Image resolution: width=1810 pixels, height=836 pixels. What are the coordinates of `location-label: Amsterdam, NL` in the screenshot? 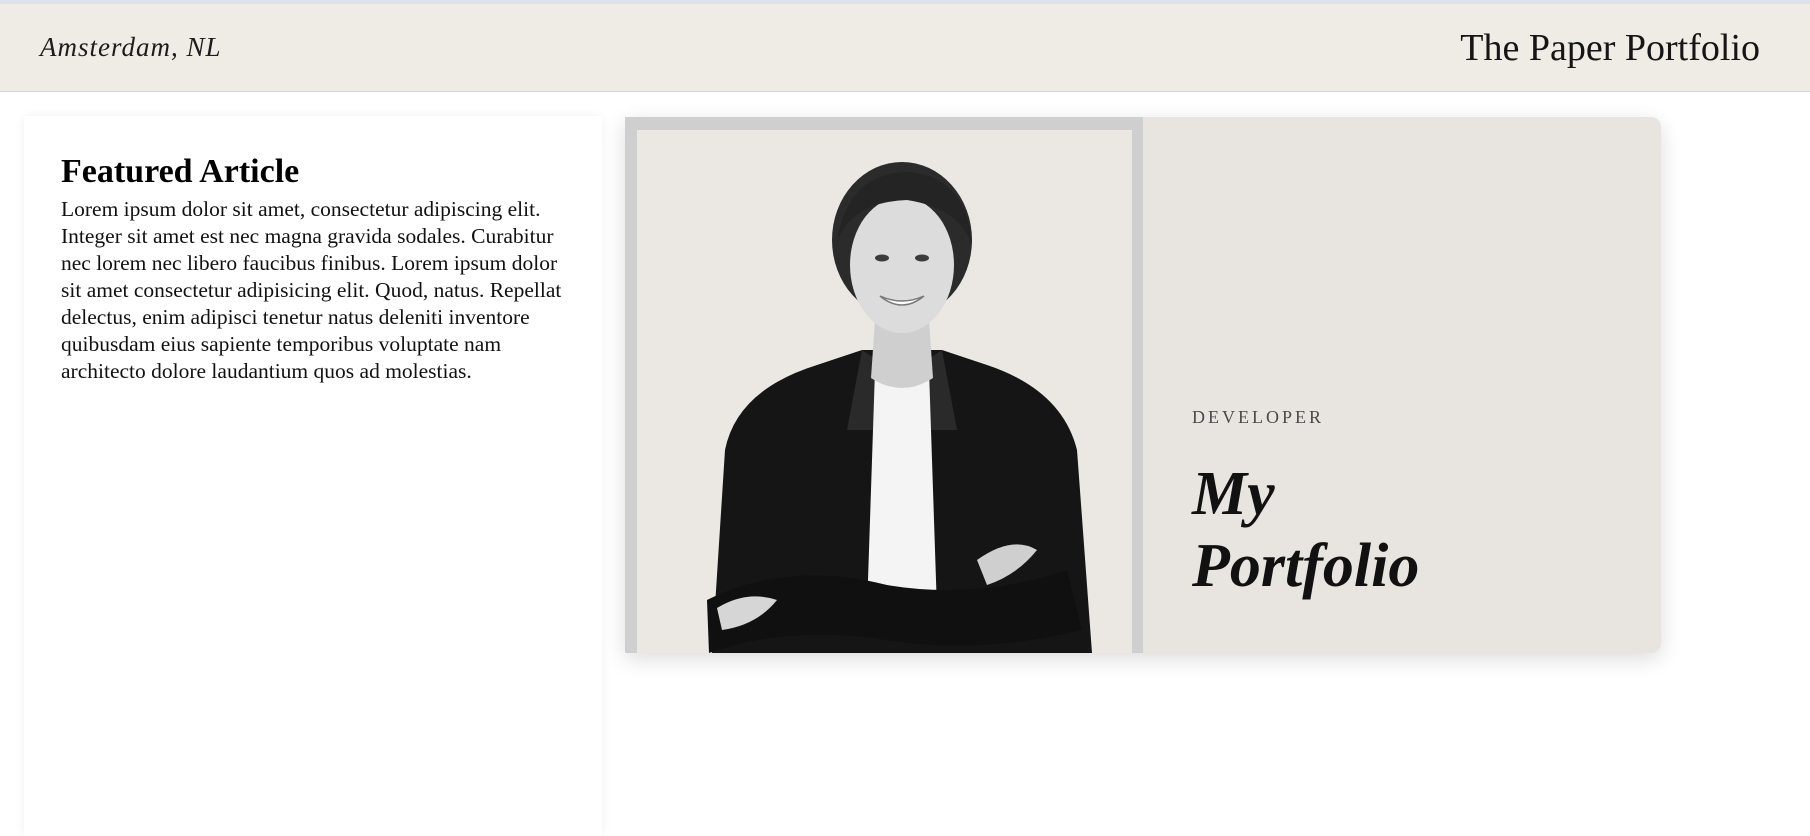 It's located at (131, 47).